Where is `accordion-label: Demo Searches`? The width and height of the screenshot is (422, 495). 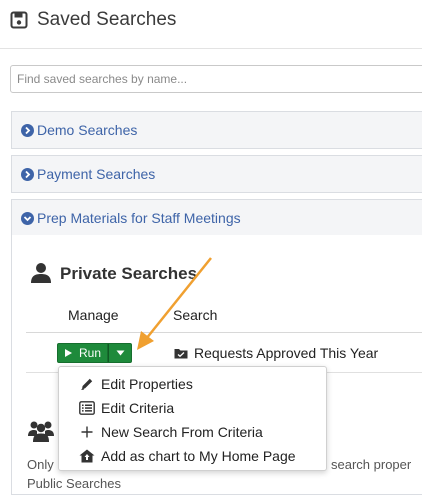
accordion-label: Demo Searches is located at coordinates (87, 130).